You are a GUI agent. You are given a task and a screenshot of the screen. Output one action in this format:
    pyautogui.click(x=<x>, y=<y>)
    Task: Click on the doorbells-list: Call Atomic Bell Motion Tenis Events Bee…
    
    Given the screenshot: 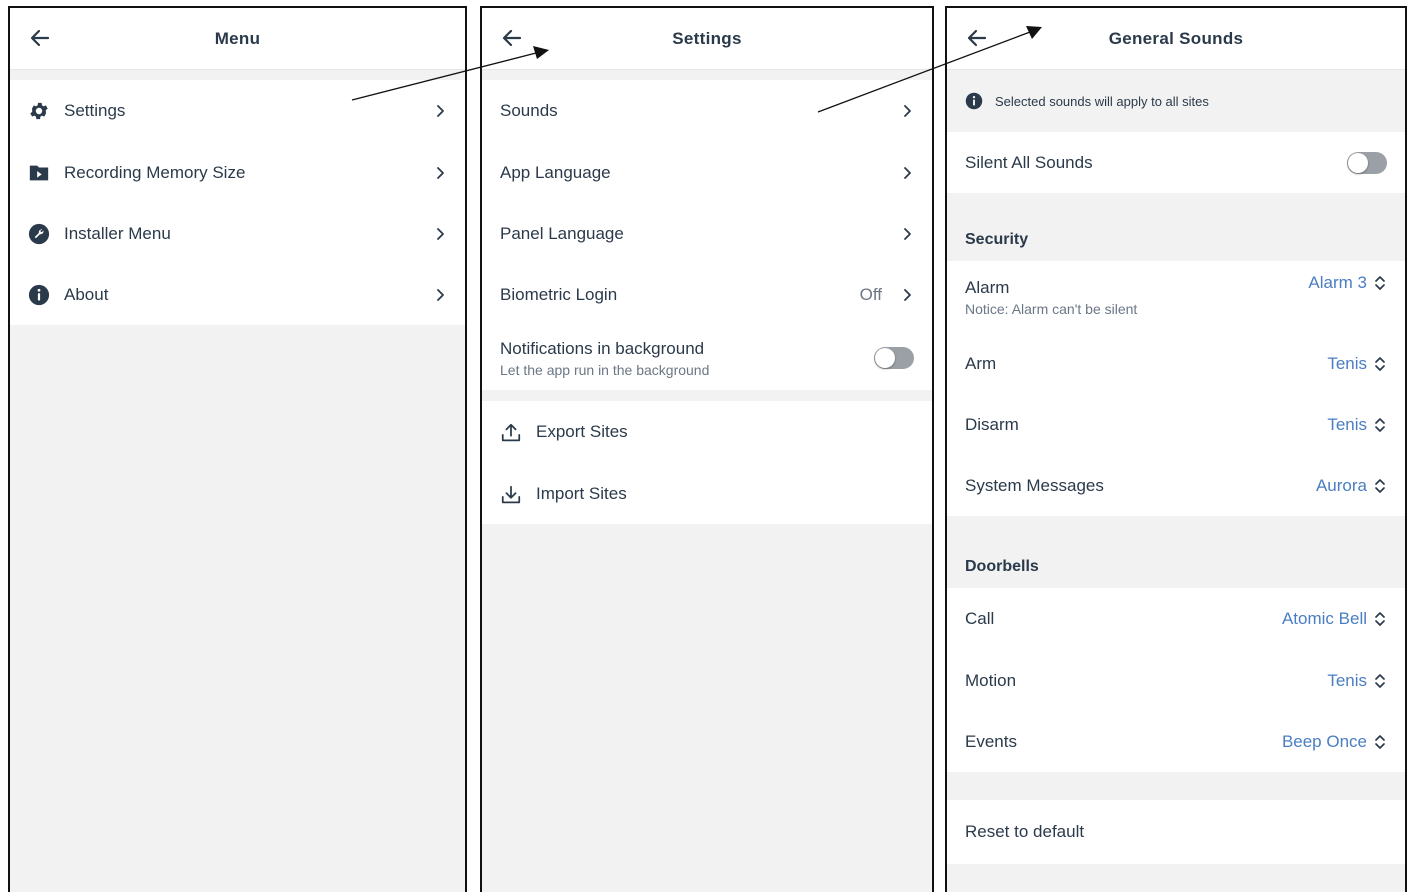 What is the action you would take?
    pyautogui.click(x=1176, y=680)
    